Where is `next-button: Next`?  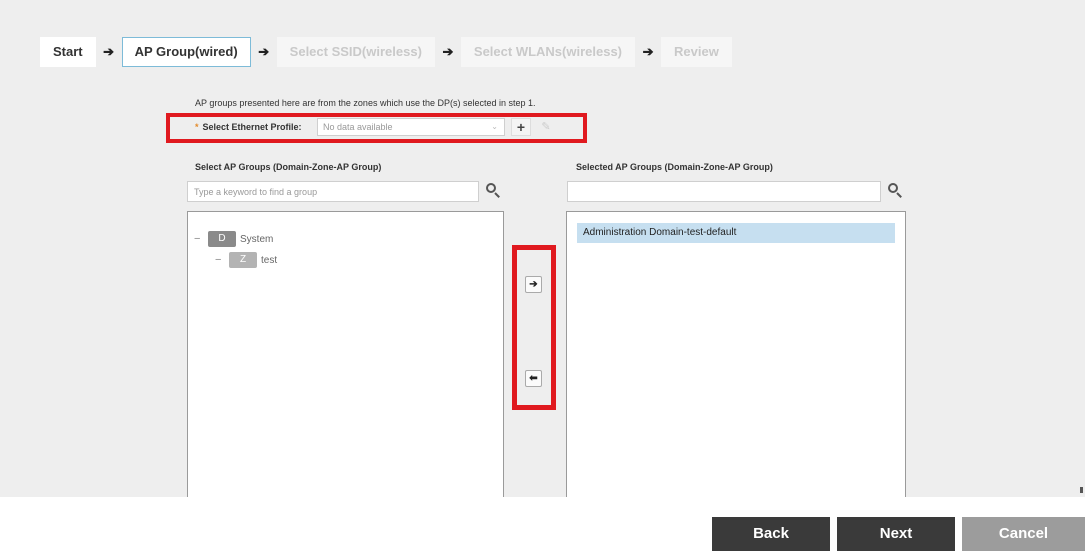
next-button: Next is located at coordinates (896, 534).